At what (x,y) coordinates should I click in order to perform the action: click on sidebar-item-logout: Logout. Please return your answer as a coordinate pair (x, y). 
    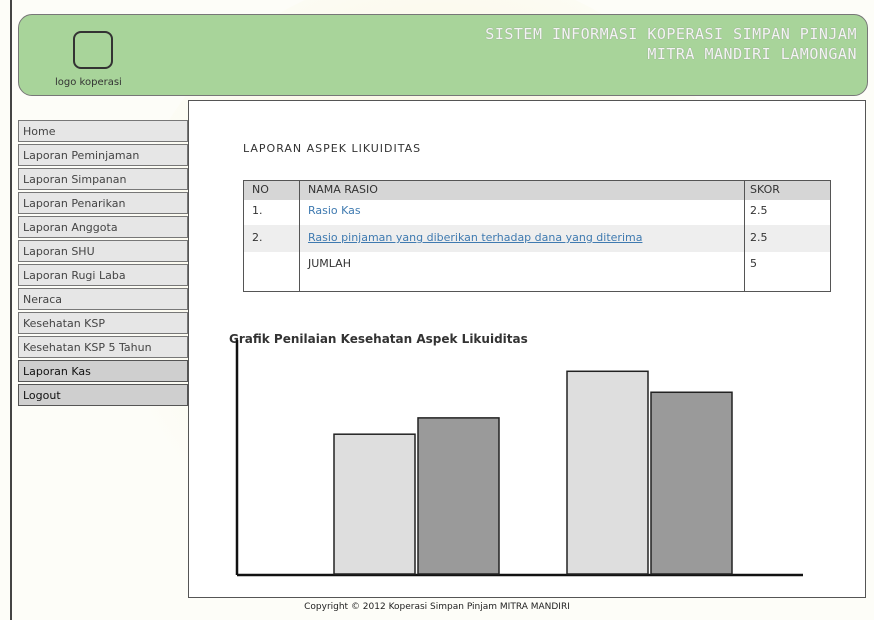
    Looking at the image, I should click on (103, 395).